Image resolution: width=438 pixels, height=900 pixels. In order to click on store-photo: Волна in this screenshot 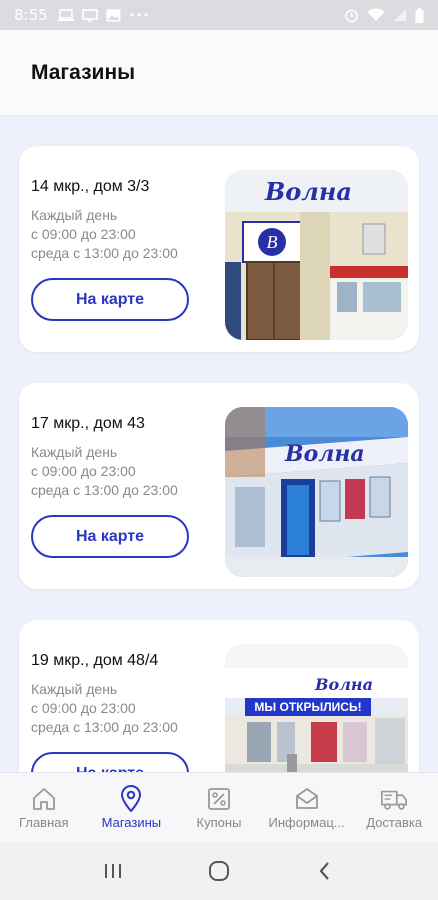, I will do `click(316, 492)`.